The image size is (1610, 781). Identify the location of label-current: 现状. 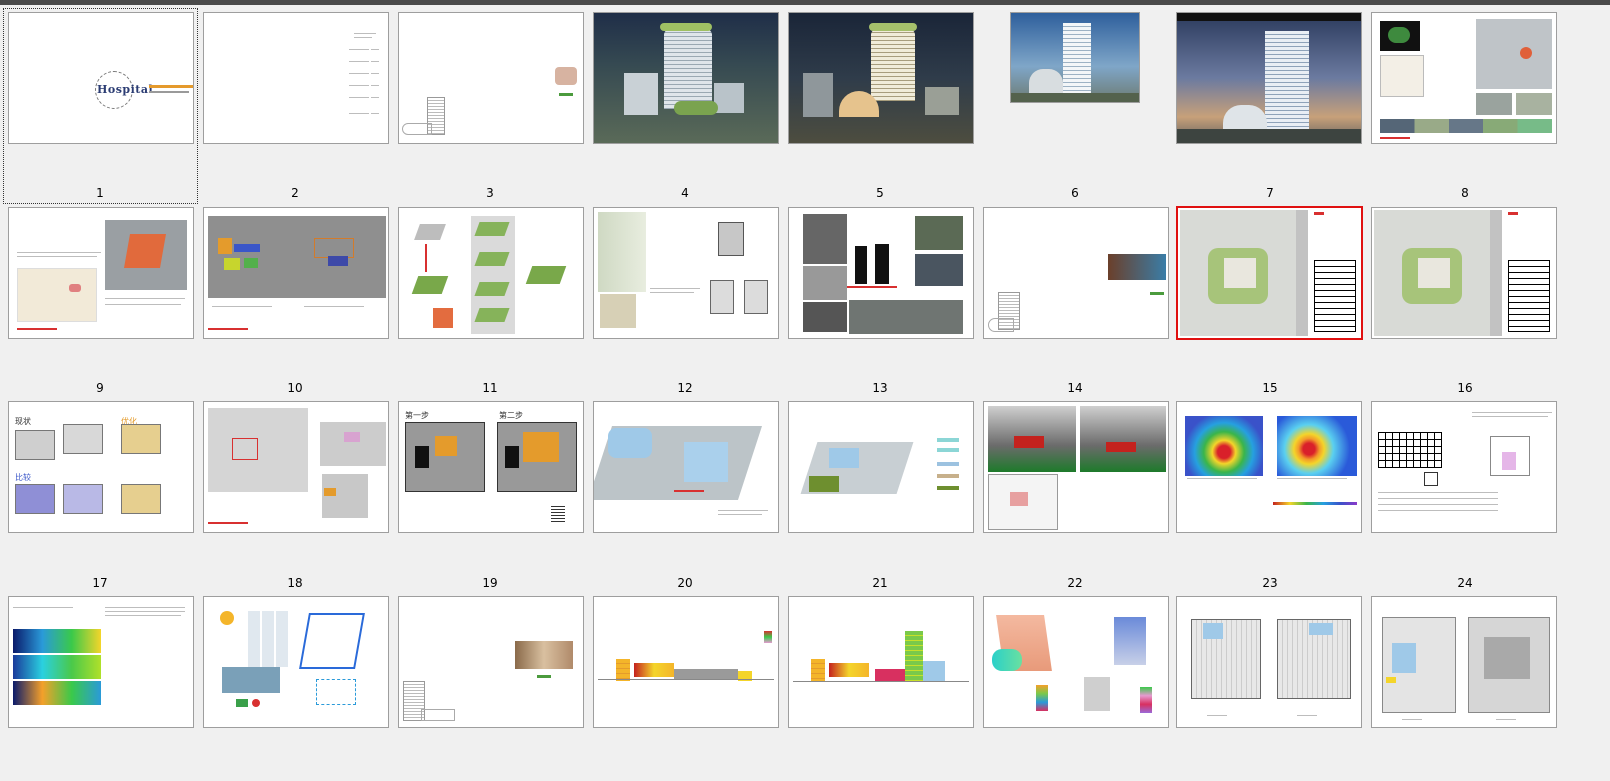
(23, 421).